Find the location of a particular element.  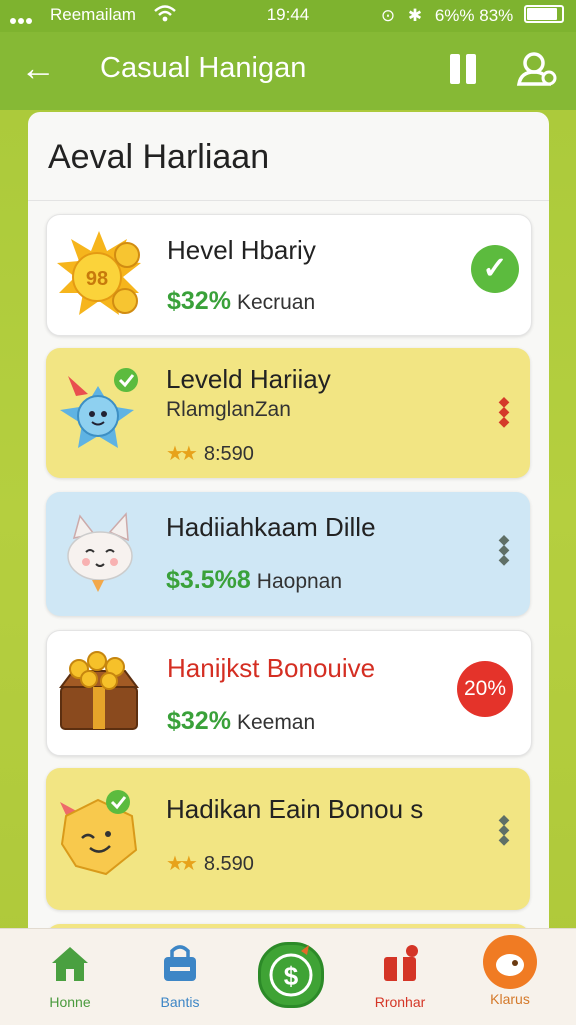

star-creature-icon is located at coordinates (99, 408).